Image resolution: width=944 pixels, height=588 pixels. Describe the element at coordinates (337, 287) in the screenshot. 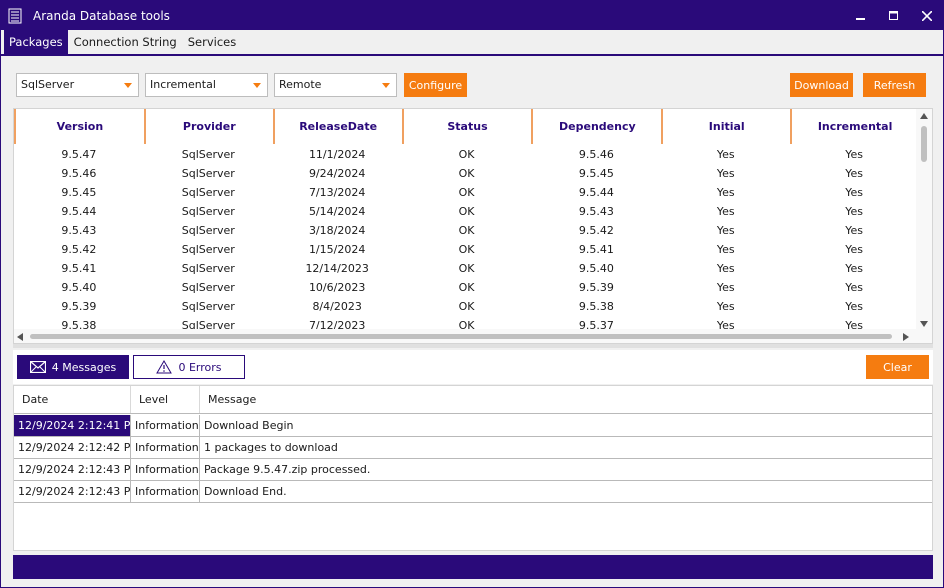

I see `table-cell: 10/6/2023` at that location.